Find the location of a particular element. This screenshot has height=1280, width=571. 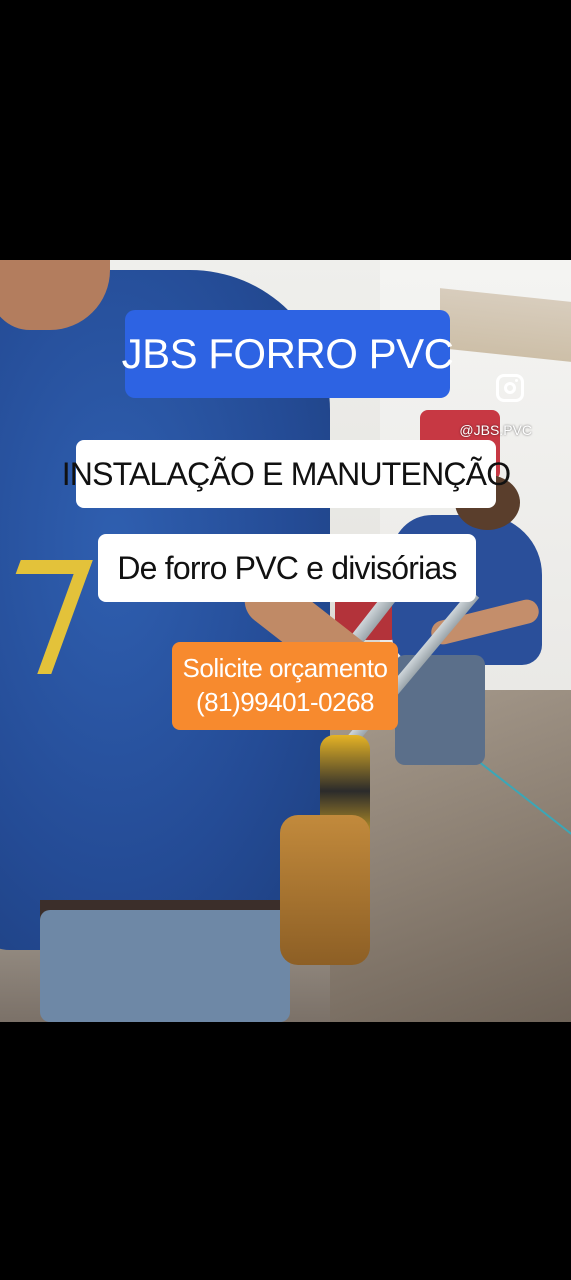

cta-text: Solicite orçamento is located at coordinates (285, 668).